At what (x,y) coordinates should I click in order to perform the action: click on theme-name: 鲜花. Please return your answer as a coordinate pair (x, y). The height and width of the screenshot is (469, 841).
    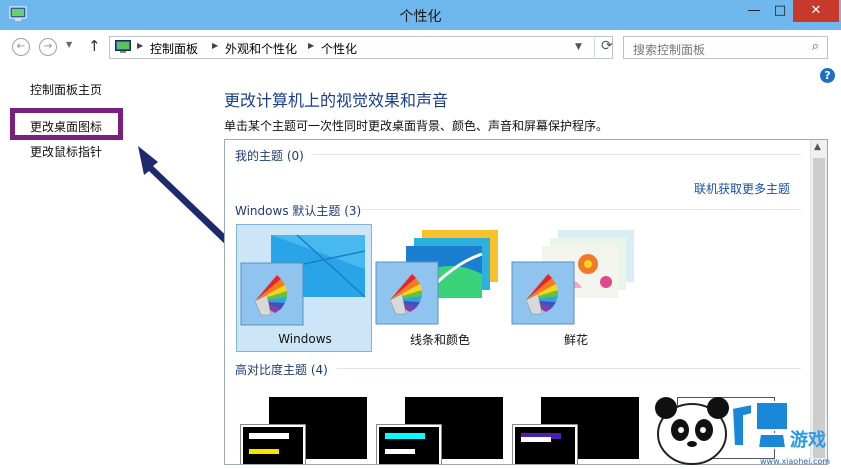
    Looking at the image, I should click on (575, 340).